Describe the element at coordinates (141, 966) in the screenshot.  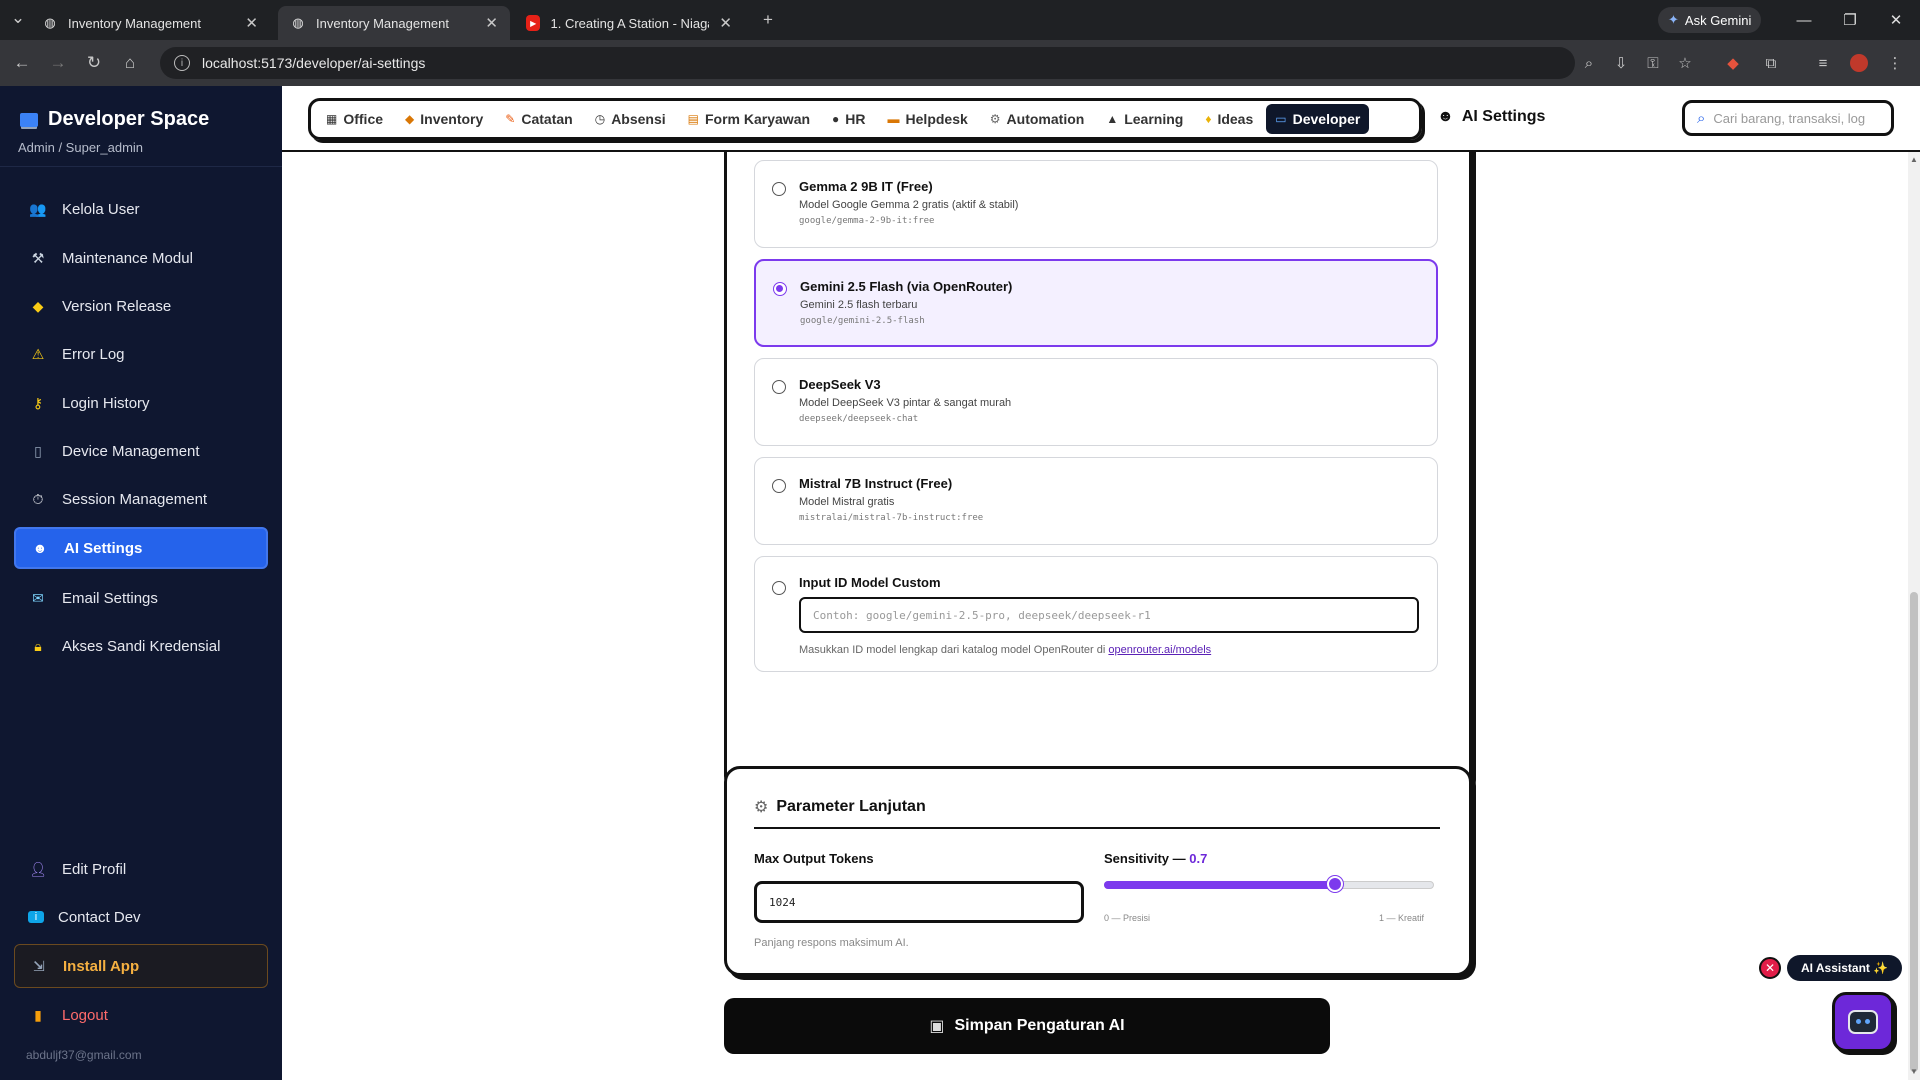
I see `install-app-button: ⇲ Install App` at that location.